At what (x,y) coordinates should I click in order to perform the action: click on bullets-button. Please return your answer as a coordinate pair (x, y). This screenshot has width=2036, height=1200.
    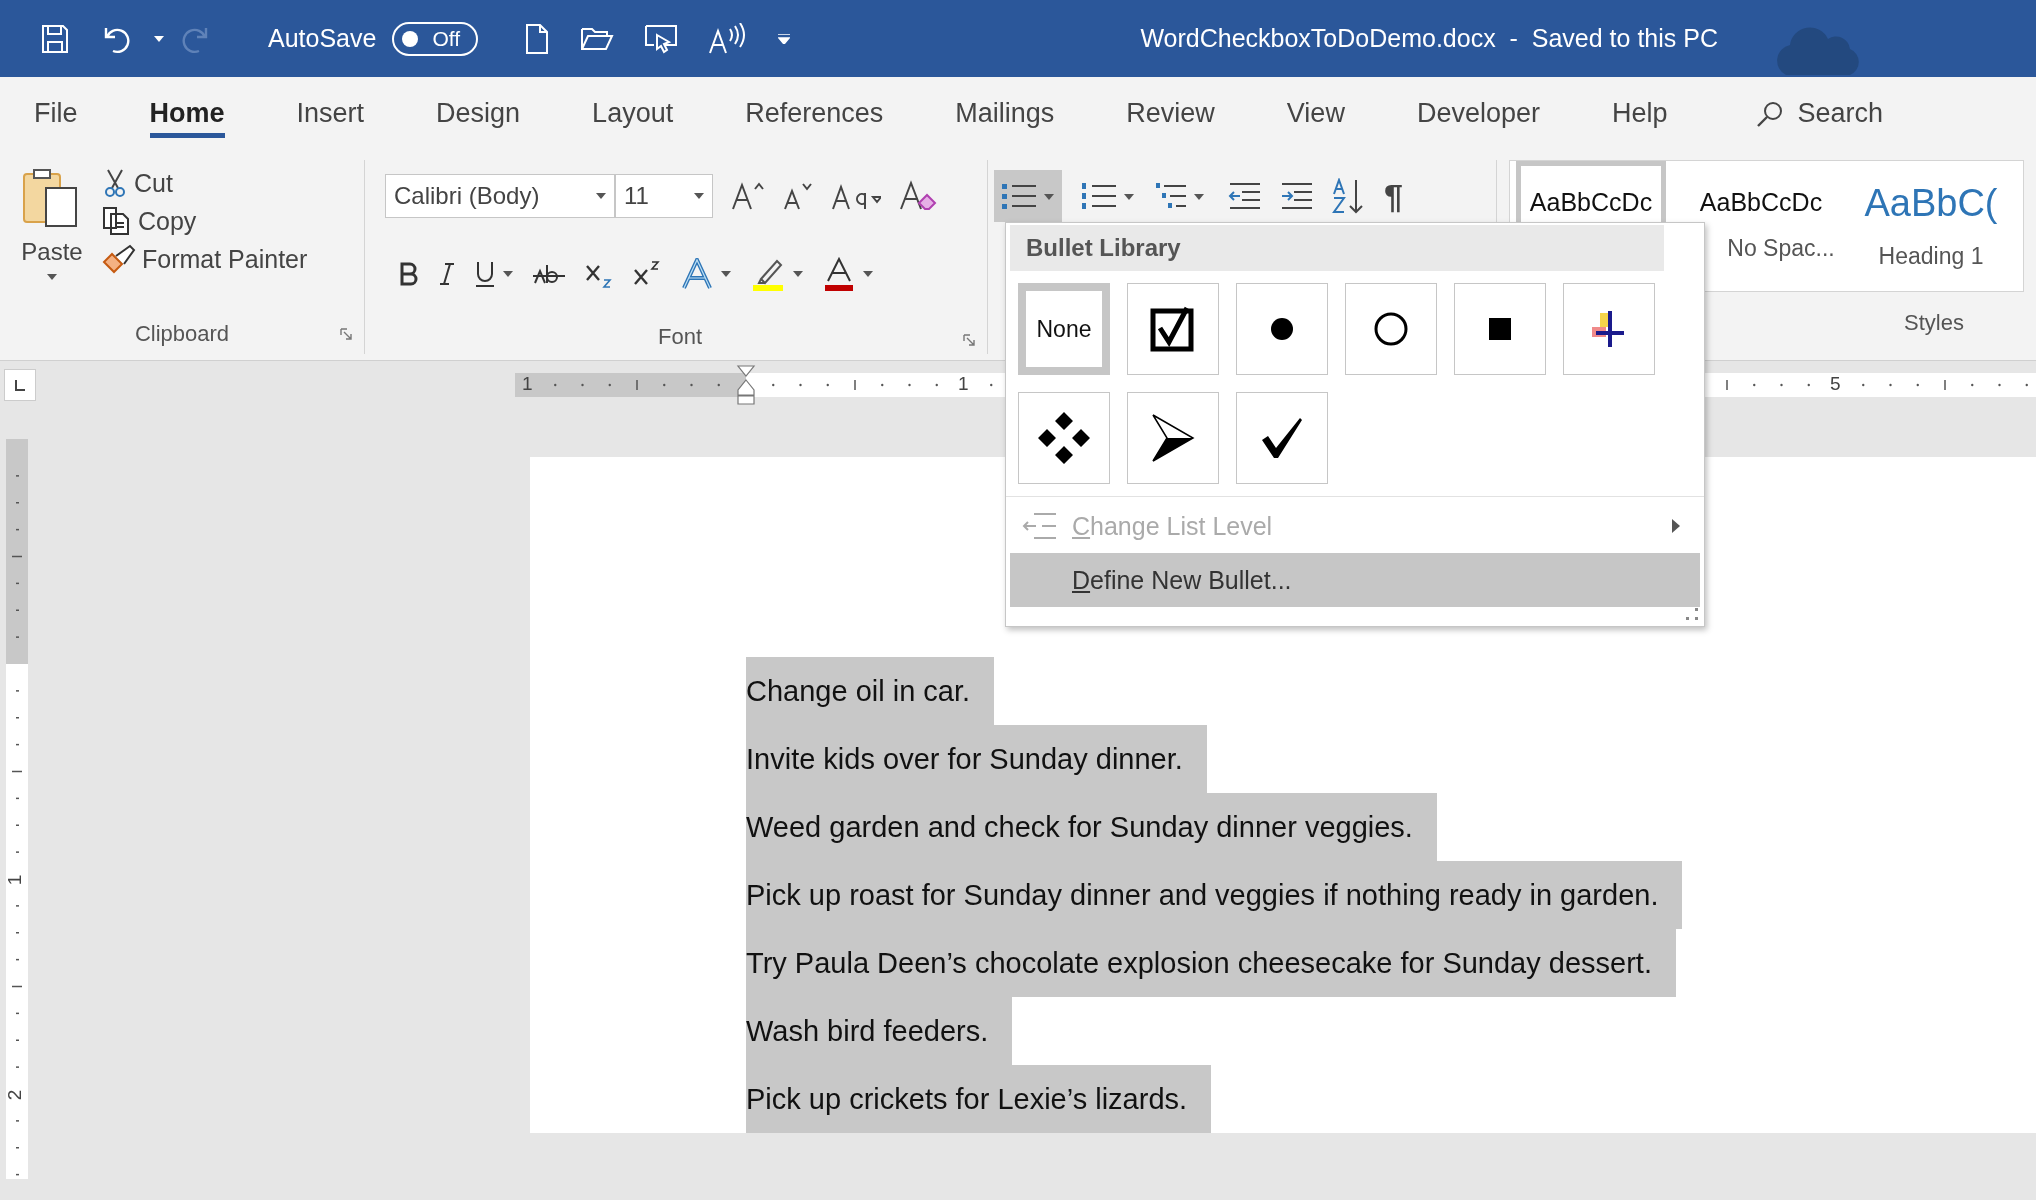
    Looking at the image, I should click on (1028, 196).